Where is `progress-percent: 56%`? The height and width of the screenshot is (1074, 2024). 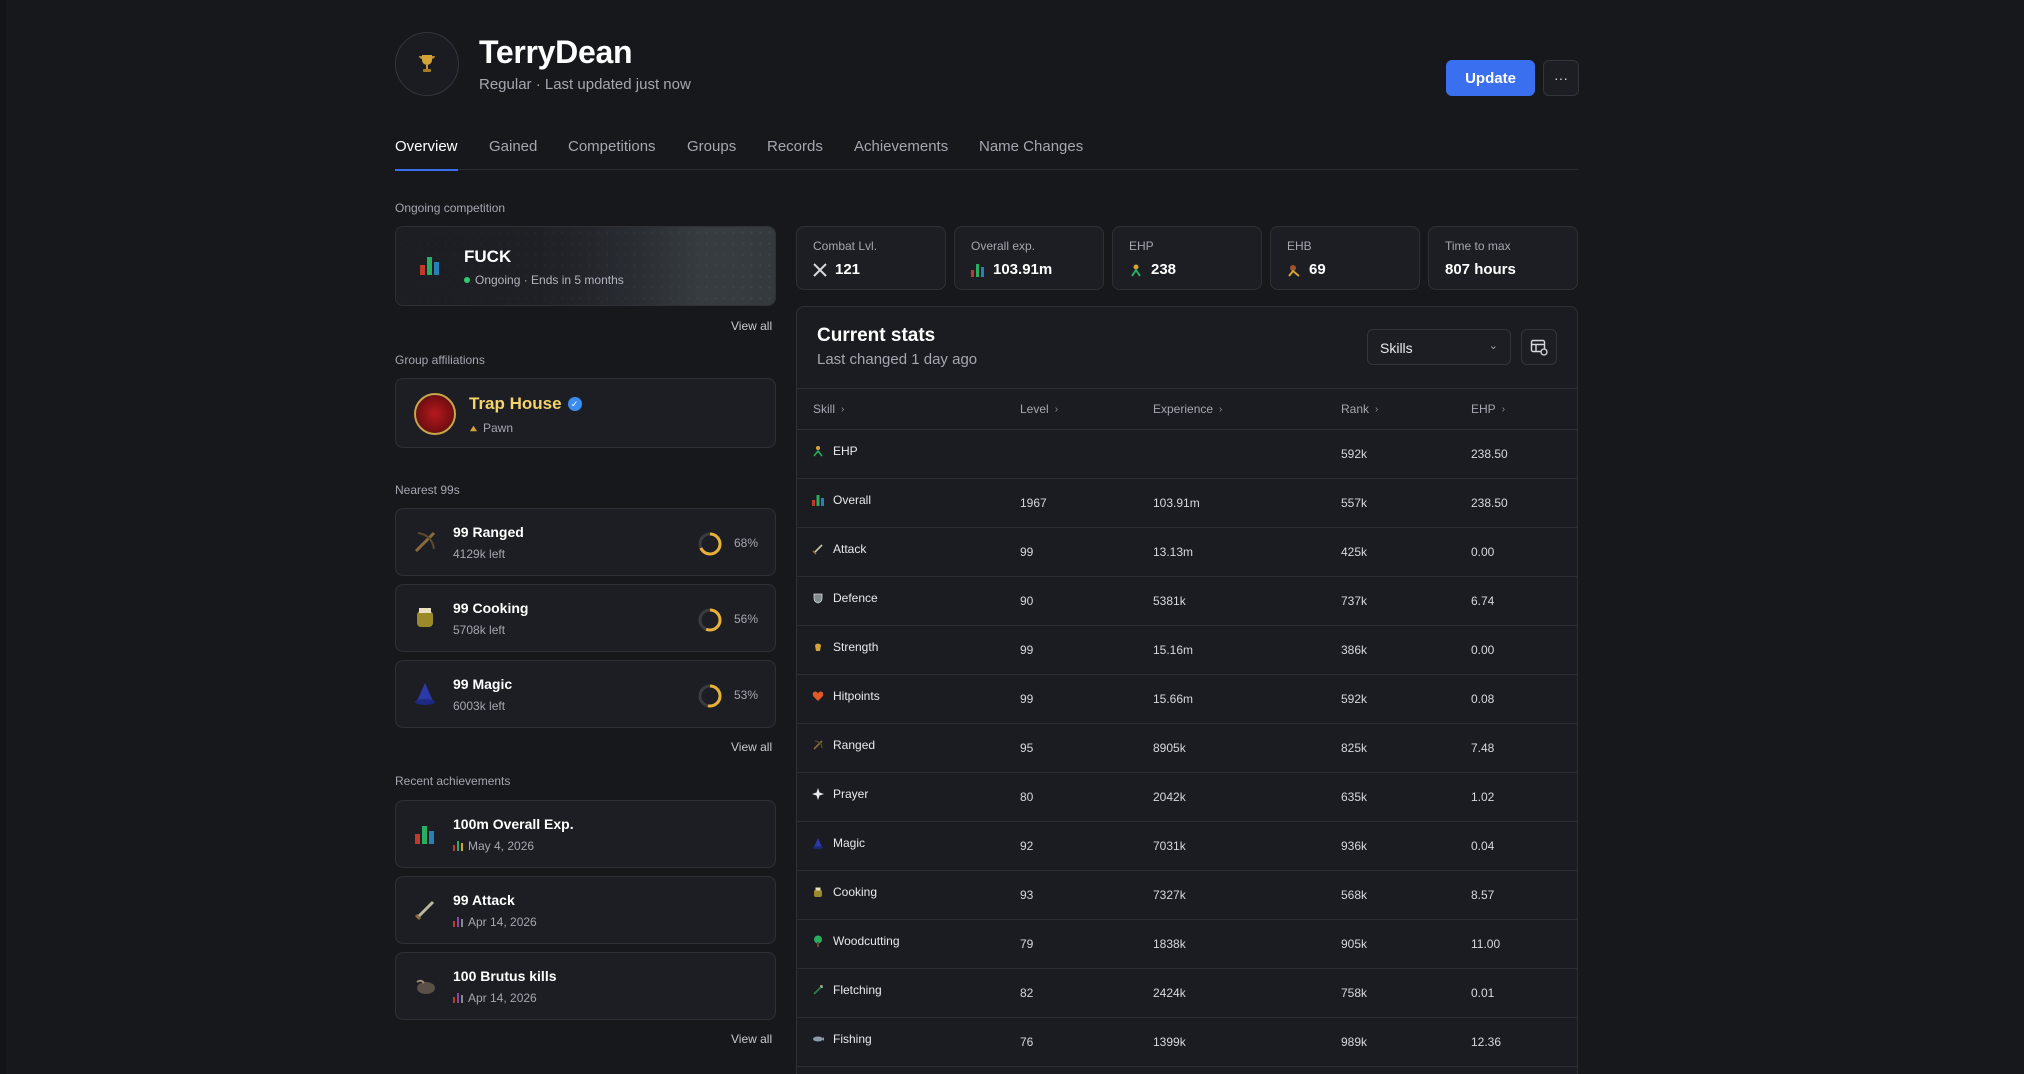
progress-percent: 56% is located at coordinates (746, 619).